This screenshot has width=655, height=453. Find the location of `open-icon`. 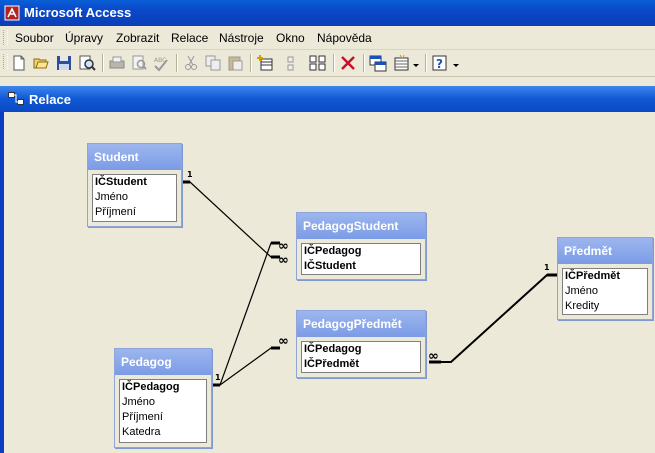

open-icon is located at coordinates (41, 63).